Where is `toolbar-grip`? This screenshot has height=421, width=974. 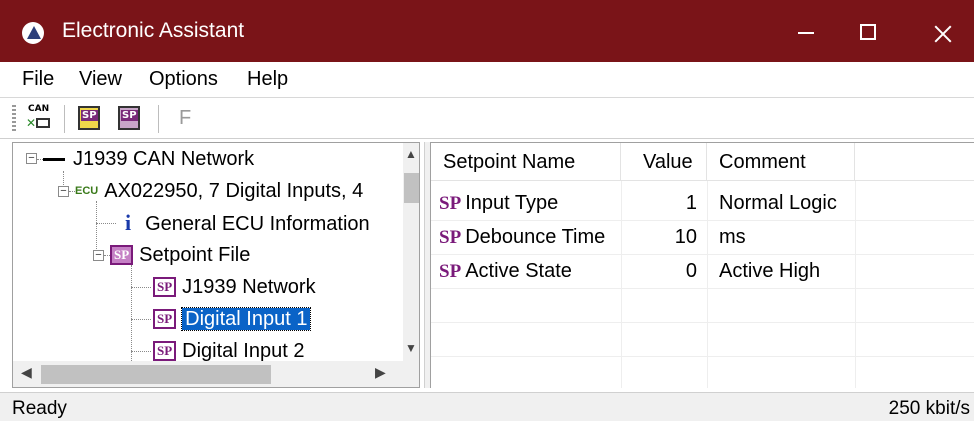 toolbar-grip is located at coordinates (14, 119).